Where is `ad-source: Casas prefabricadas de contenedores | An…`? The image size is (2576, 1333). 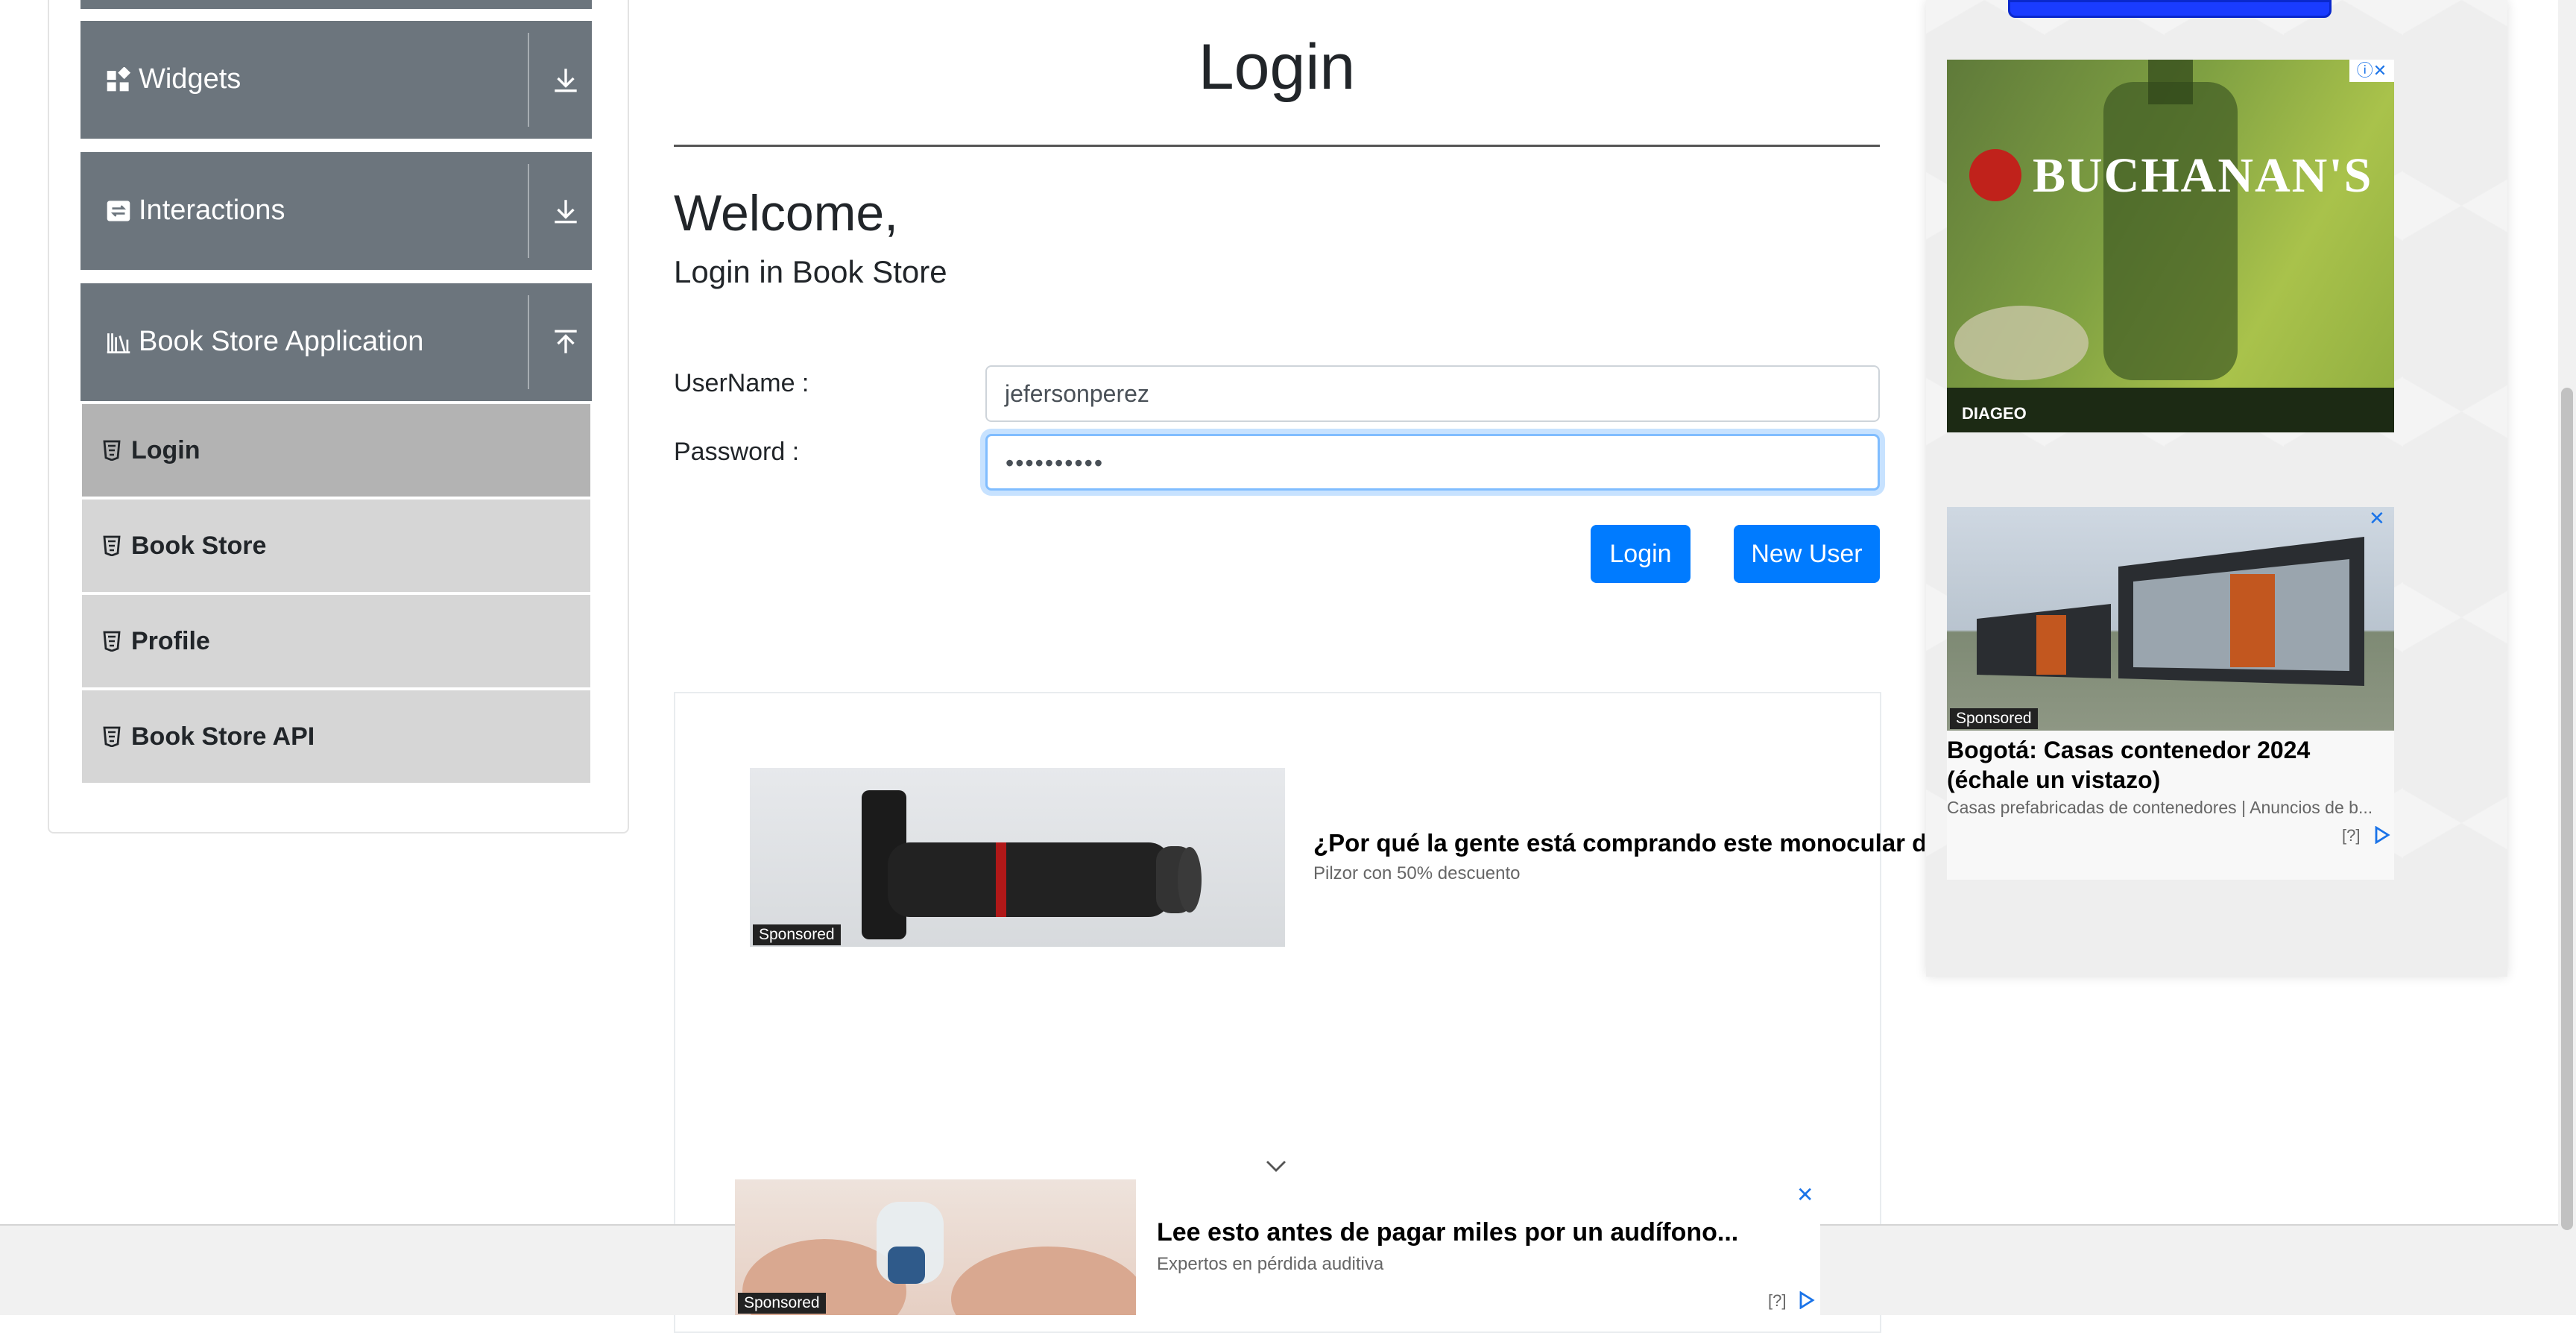
ad-source: Casas prefabricadas de contenedores | An… is located at coordinates (2160, 807).